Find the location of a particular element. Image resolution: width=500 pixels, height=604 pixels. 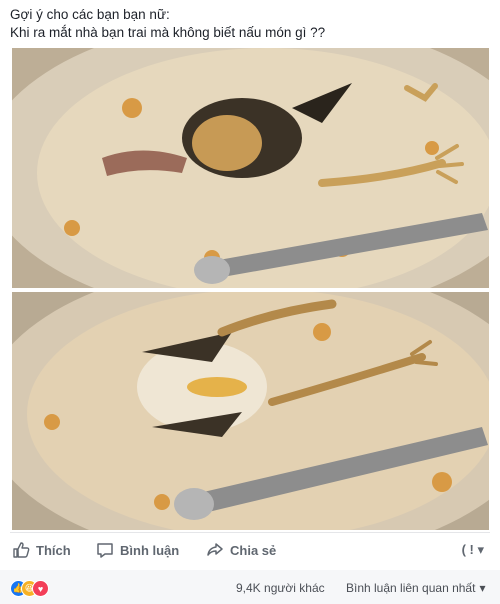

menu-glyph: ( ! ▾ is located at coordinates (472, 549).